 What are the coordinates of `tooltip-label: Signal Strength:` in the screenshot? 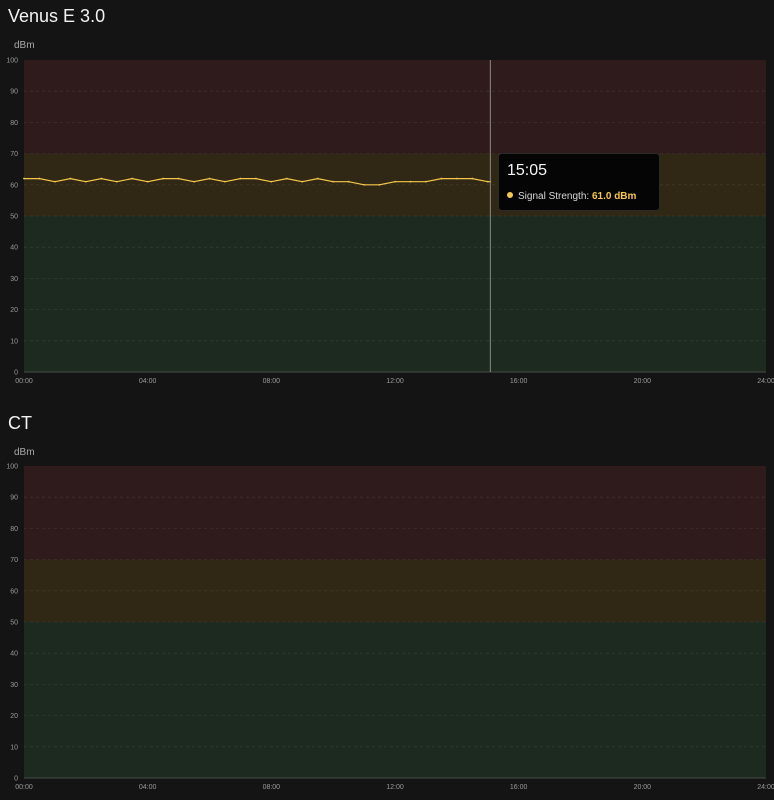 It's located at (554, 196).